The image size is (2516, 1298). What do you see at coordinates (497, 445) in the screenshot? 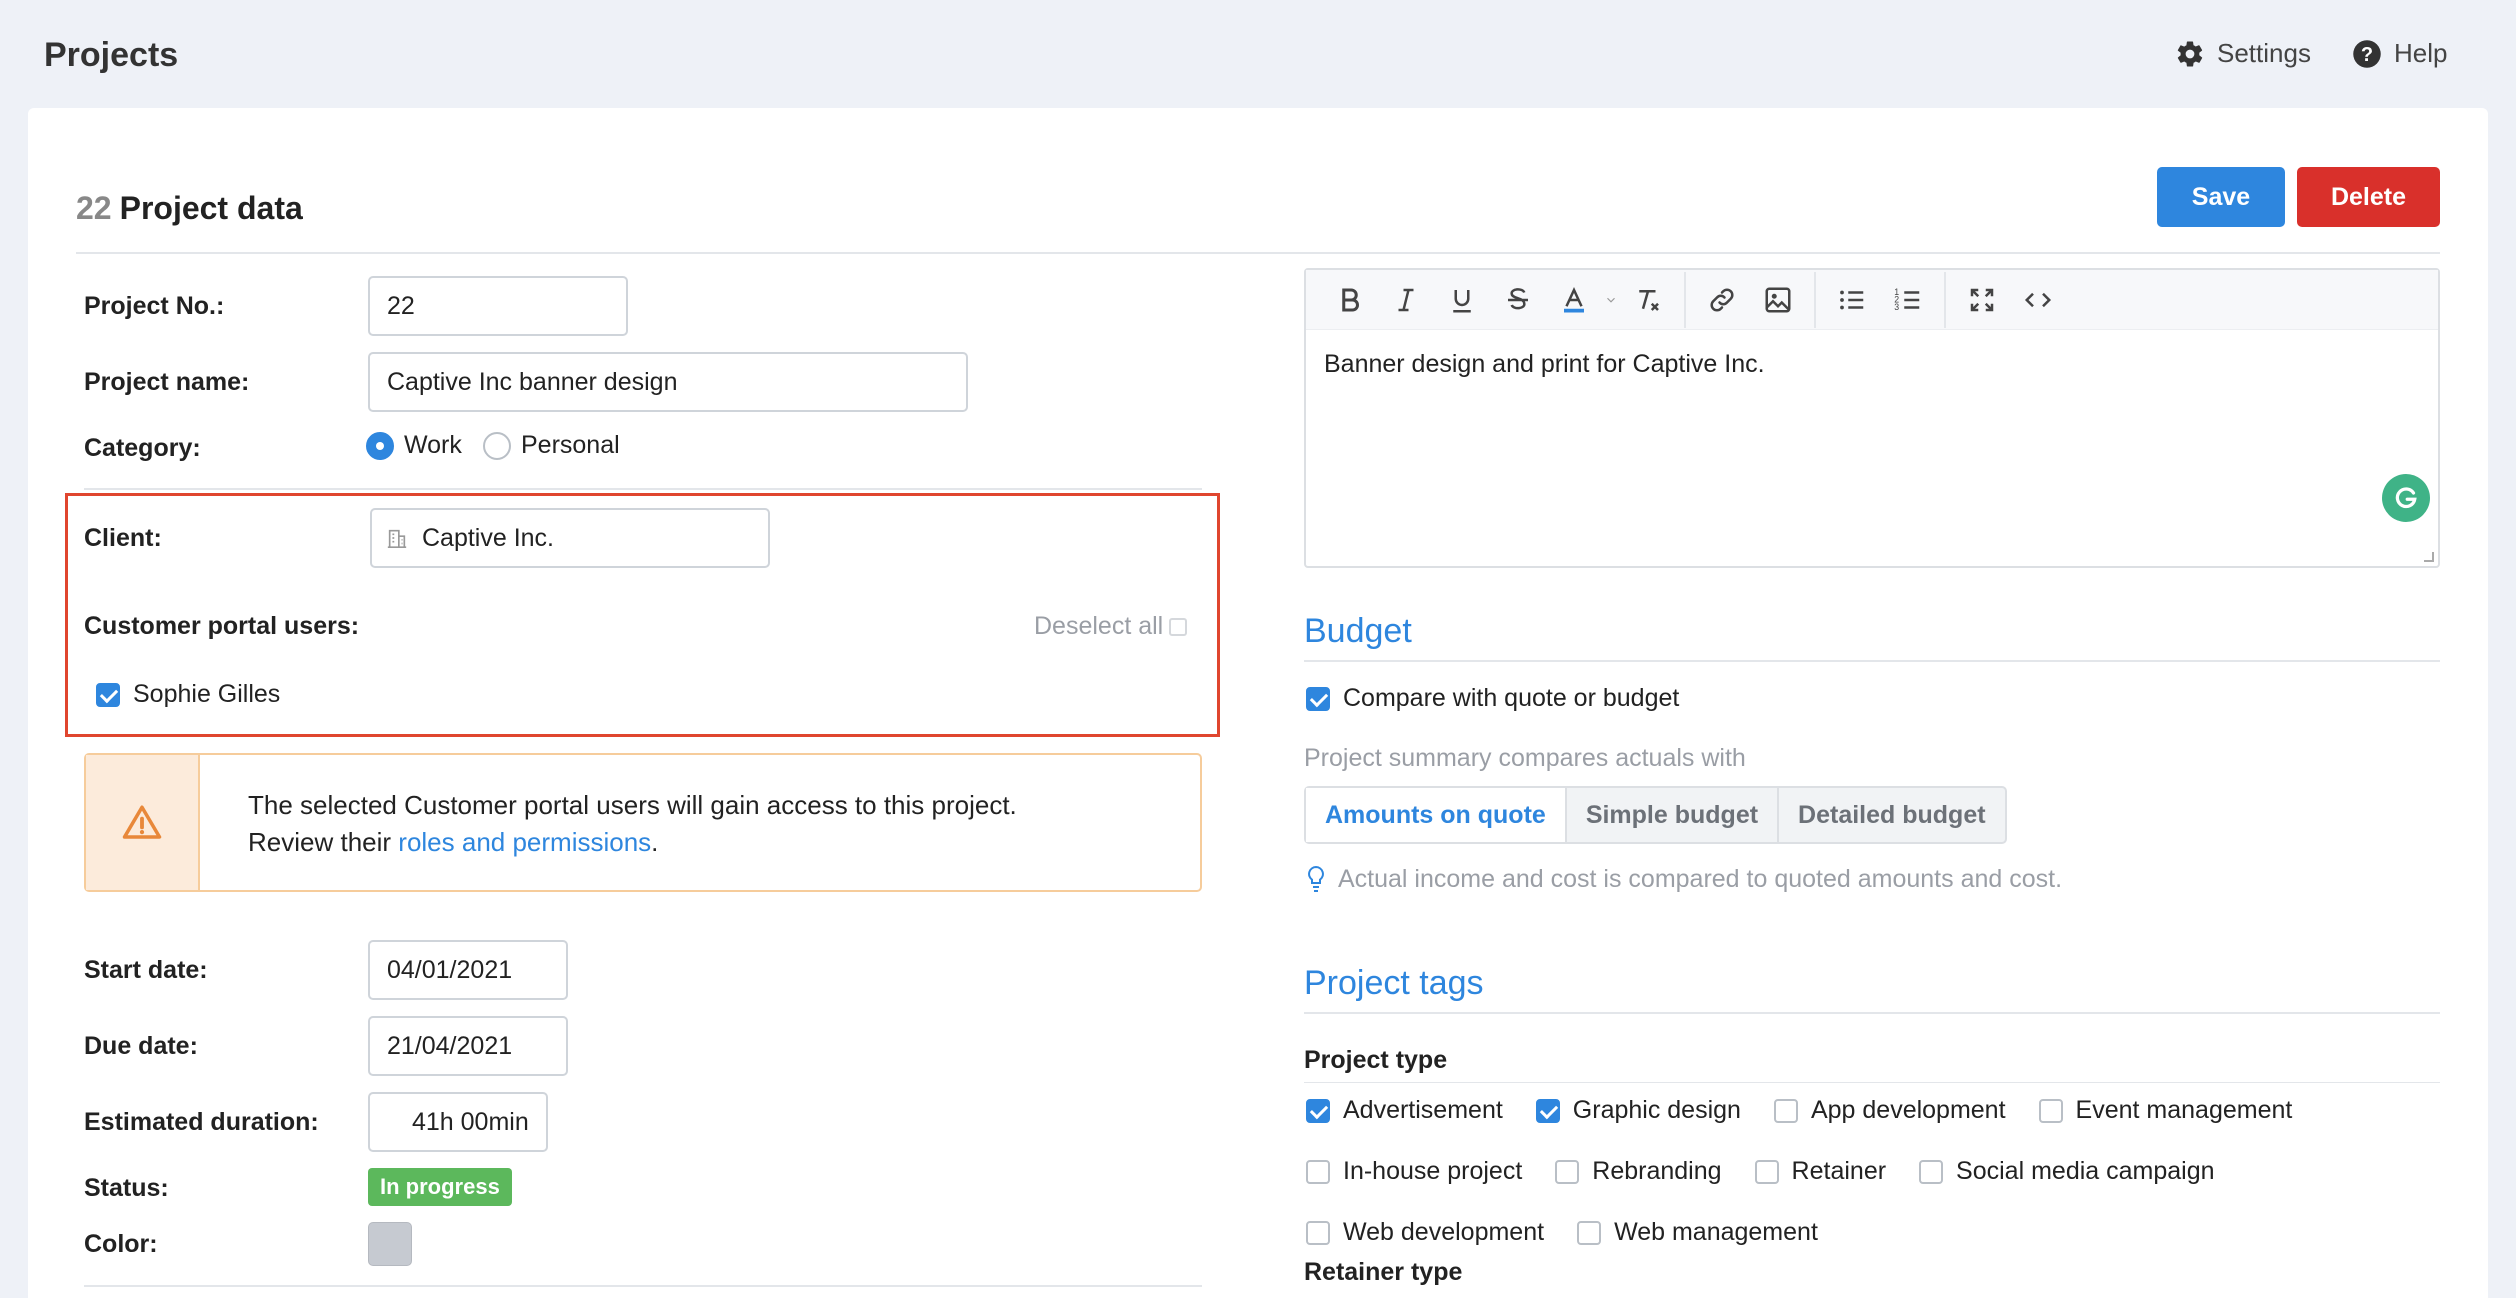
I see `radio-unselected` at bounding box center [497, 445].